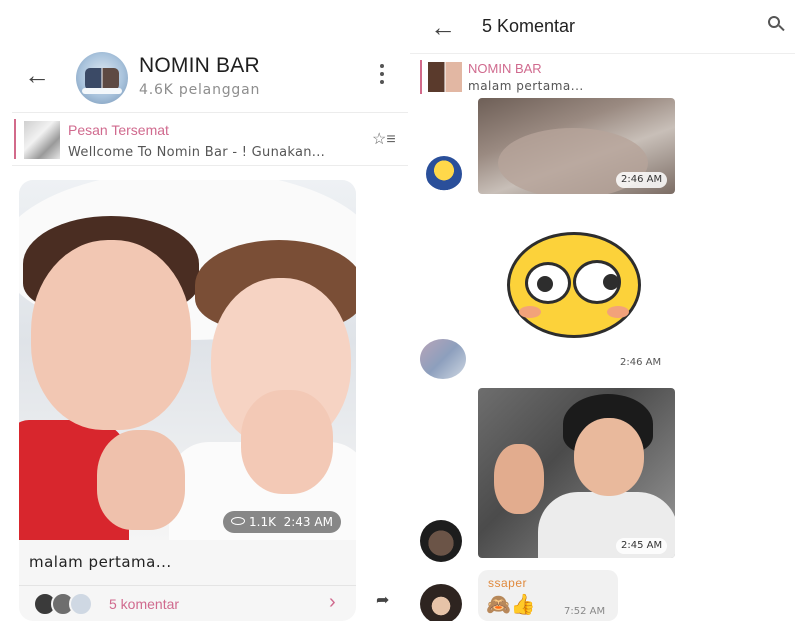 The image size is (795, 621). What do you see at coordinates (529, 26) in the screenshot?
I see `comments-title: 5 Komentar` at bounding box center [529, 26].